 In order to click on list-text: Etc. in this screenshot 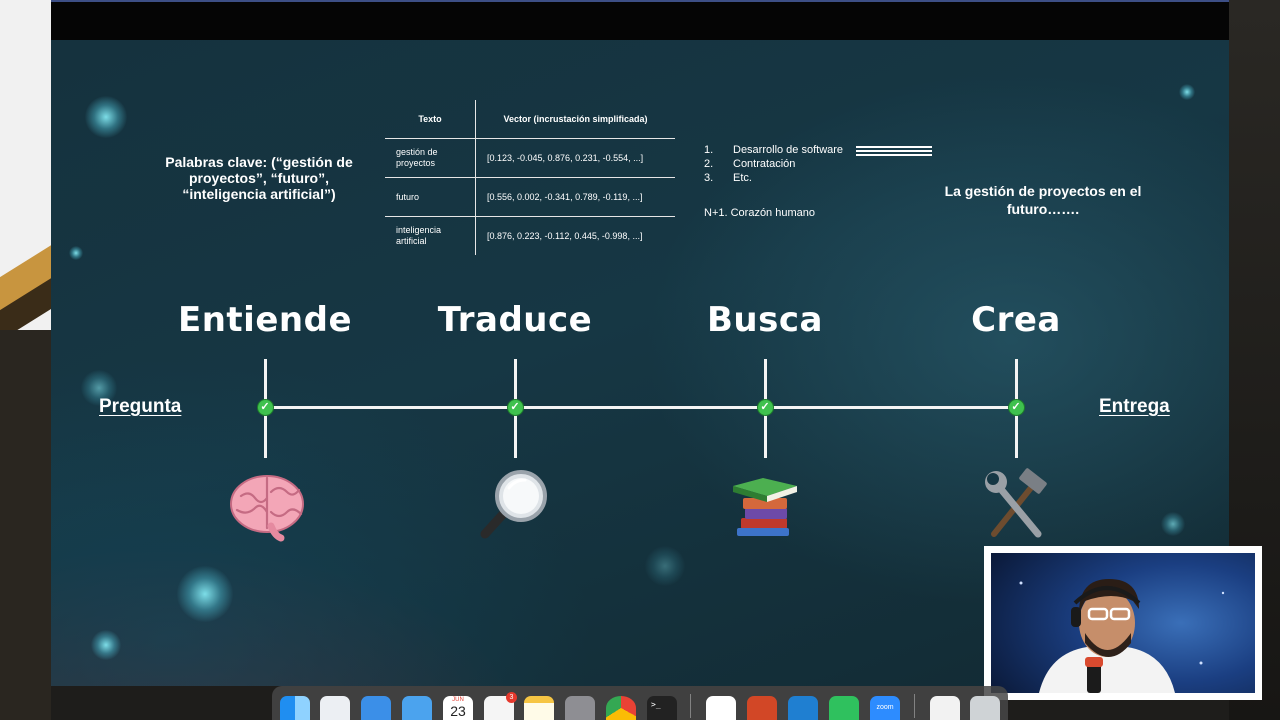, I will do `click(742, 178)`.